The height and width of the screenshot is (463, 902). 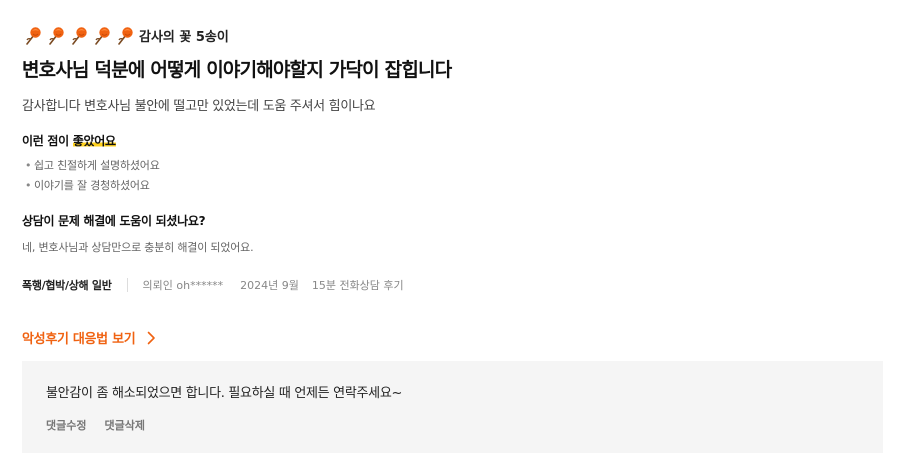 I want to click on review-body: 감사합니다 변호사님 불안에 떨고만 있었는데 도움 주셔서 힘이나요, so click(x=199, y=106).